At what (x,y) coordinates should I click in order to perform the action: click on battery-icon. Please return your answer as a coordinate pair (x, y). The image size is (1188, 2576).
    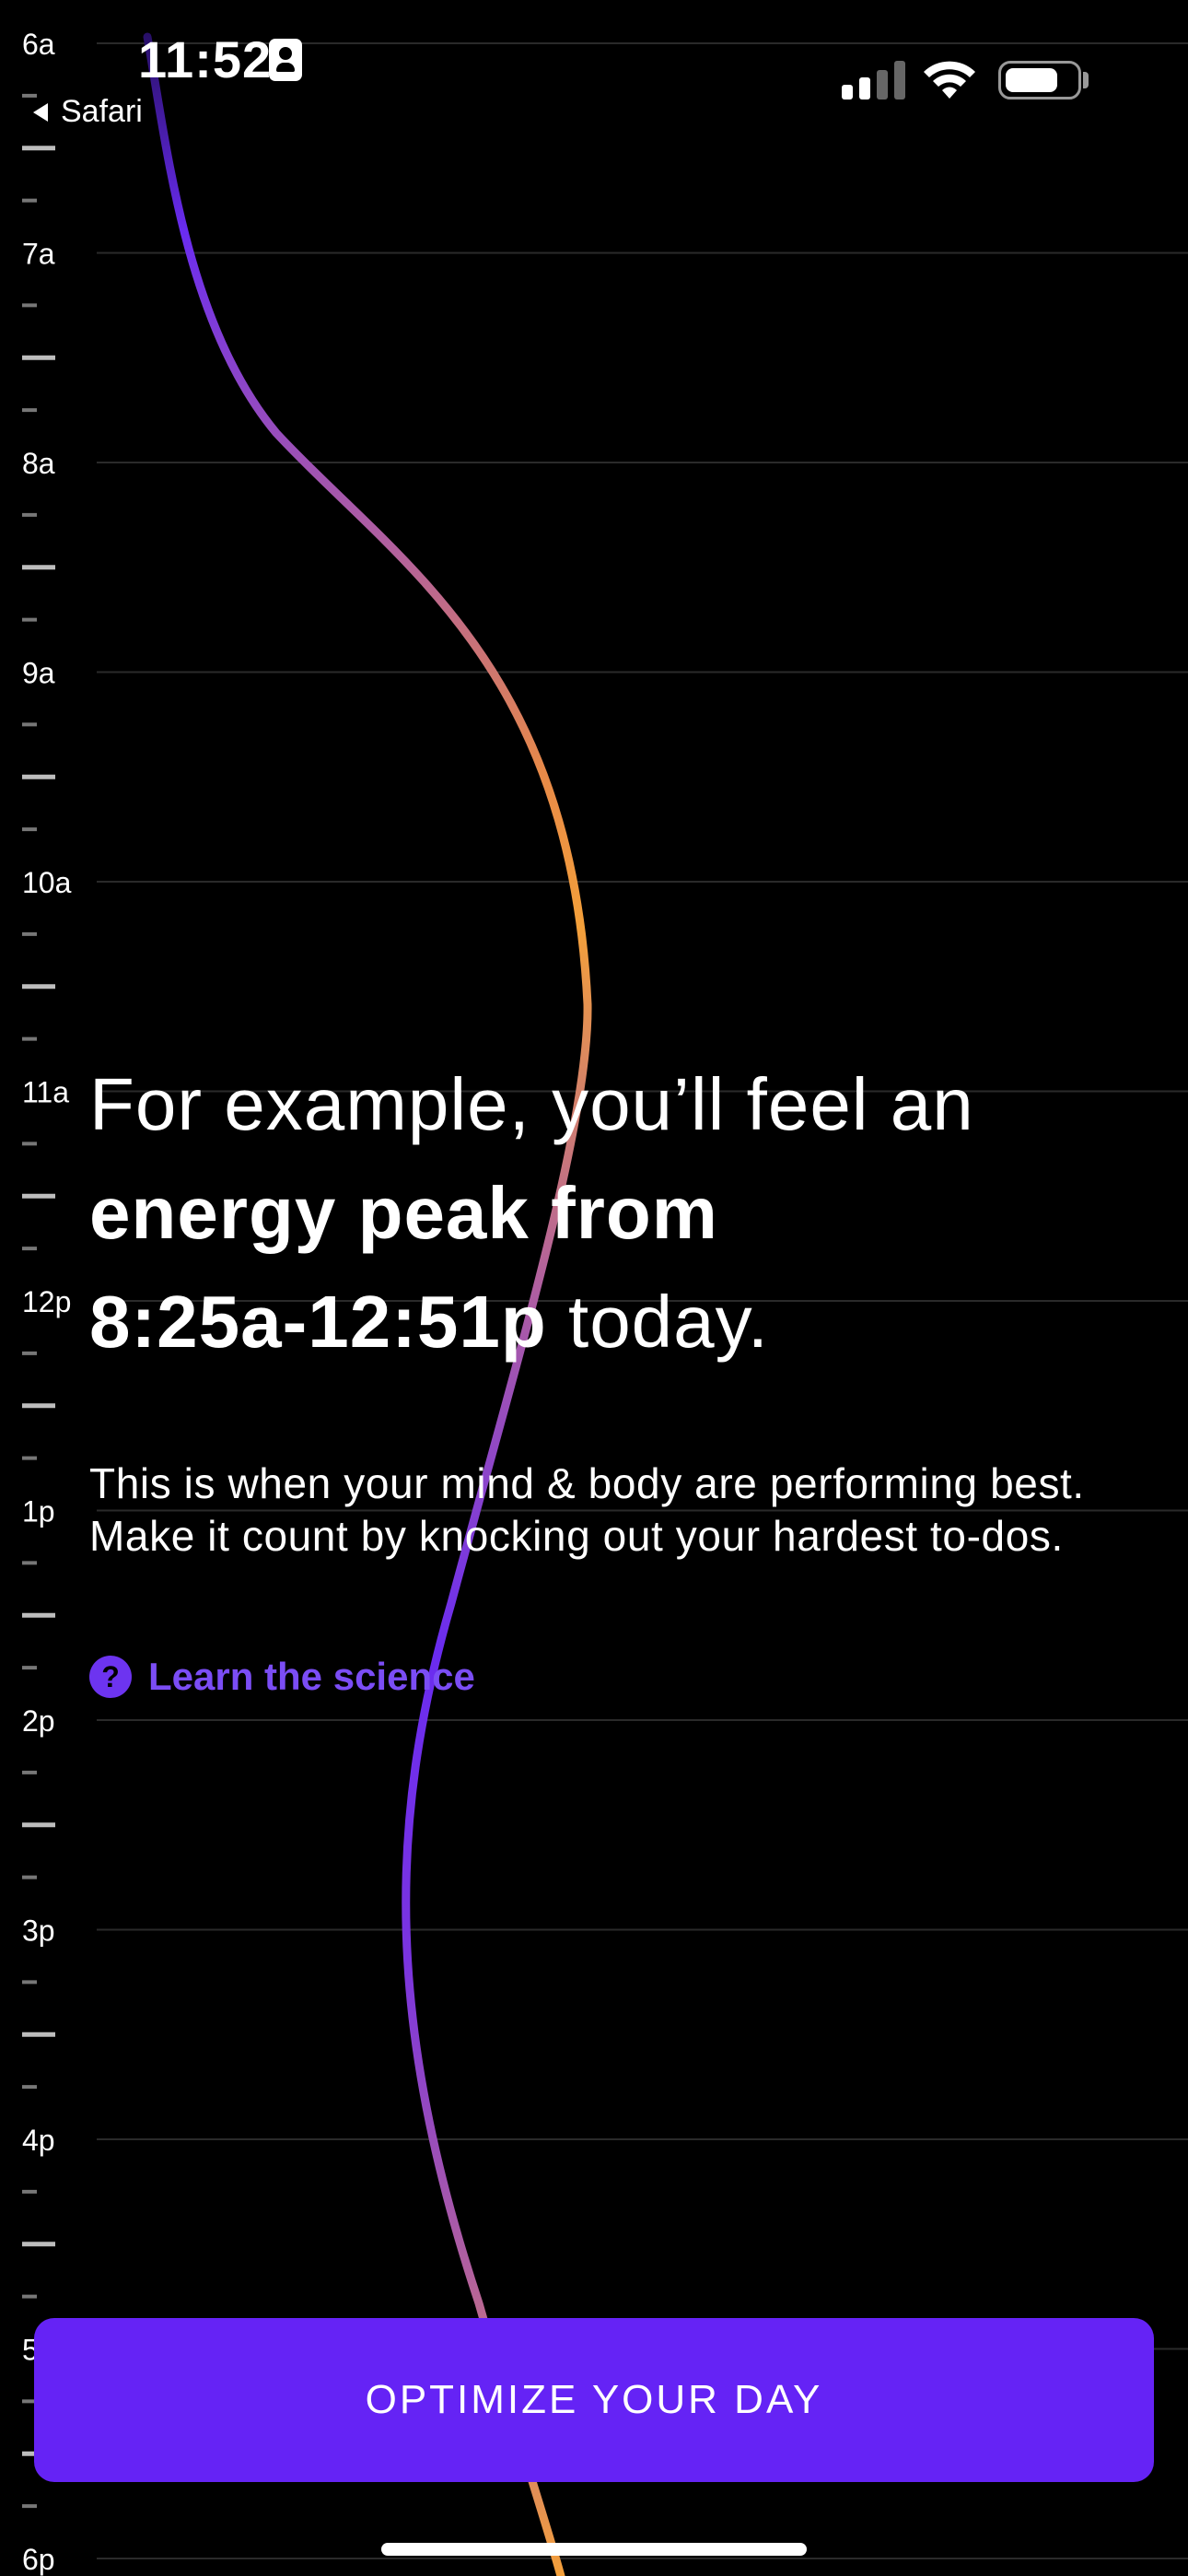
    Looking at the image, I should click on (1039, 80).